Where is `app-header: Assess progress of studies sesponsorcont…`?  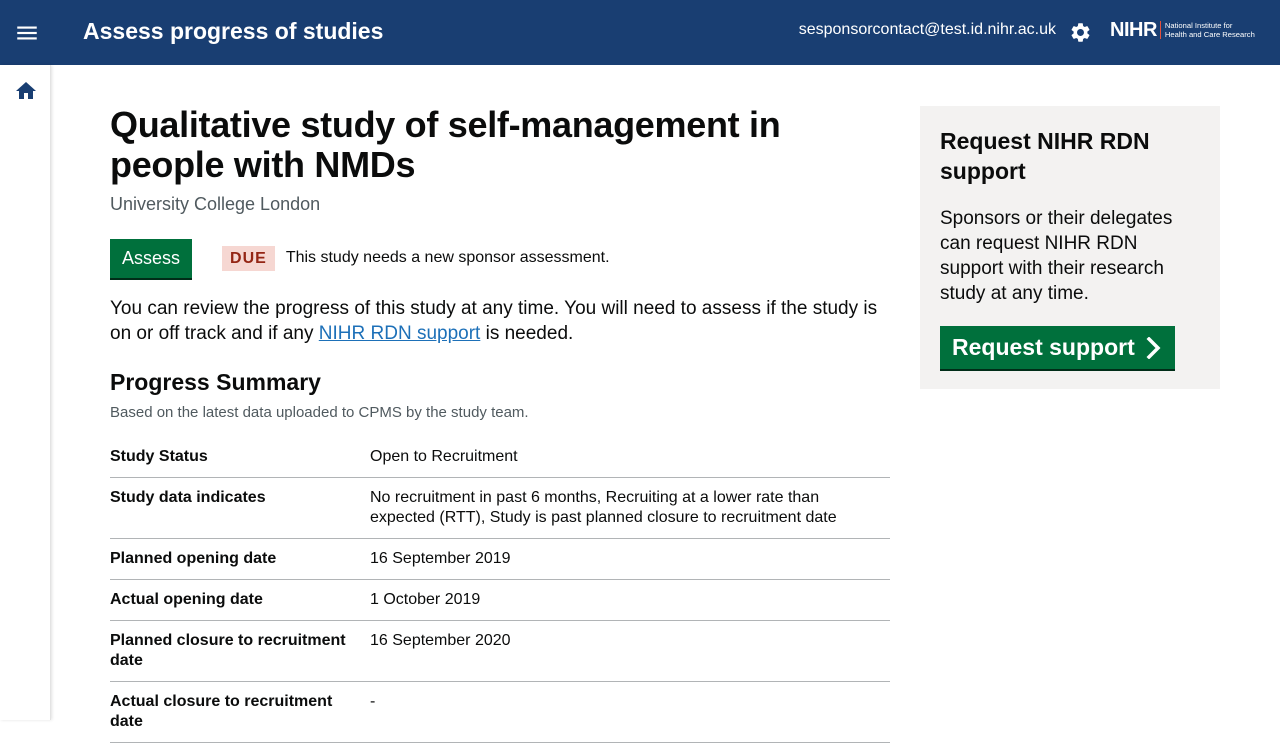 app-header: Assess progress of studies sesponsorcont… is located at coordinates (640, 32).